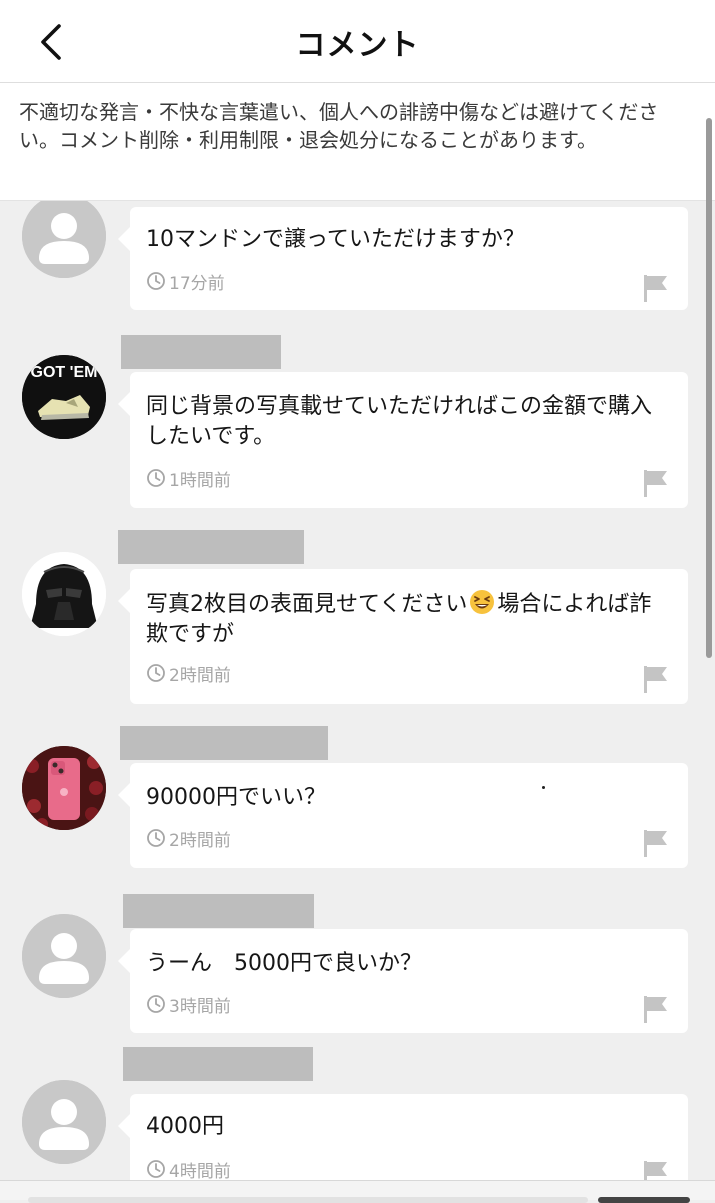 This screenshot has height=1203, width=715. I want to click on comment-item: 写真2枚目の表面見せてください 場合によれば詐欺ですが 2時間前, so click(357, 617).